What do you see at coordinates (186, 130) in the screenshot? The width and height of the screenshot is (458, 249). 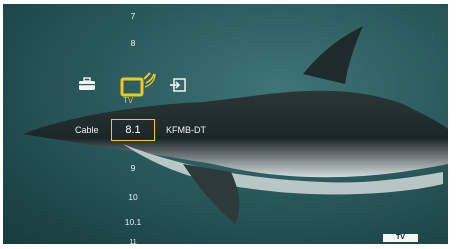 I see `station-name: KFMB-DT` at bounding box center [186, 130].